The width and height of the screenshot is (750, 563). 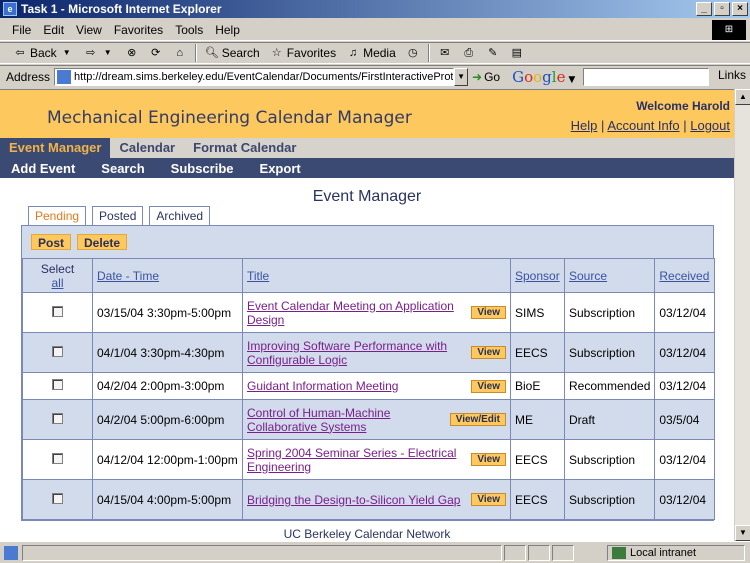 I want to click on account-info-link: Account Info, so click(x=643, y=125).